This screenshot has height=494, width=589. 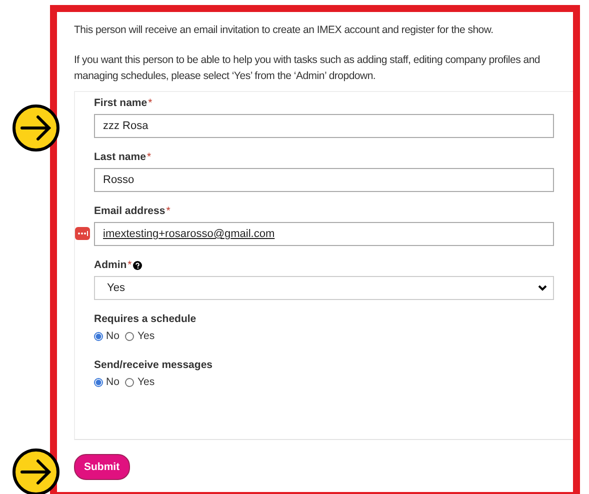 What do you see at coordinates (82, 233) in the screenshot?
I see `password-manager-icon` at bounding box center [82, 233].